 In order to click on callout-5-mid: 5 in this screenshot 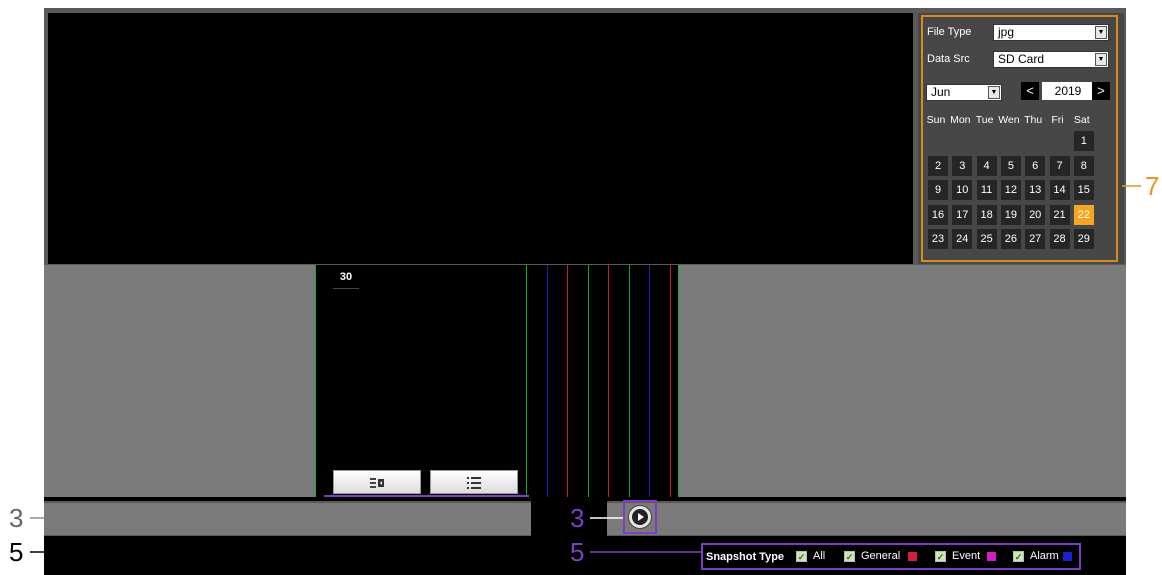, I will do `click(577, 552)`.